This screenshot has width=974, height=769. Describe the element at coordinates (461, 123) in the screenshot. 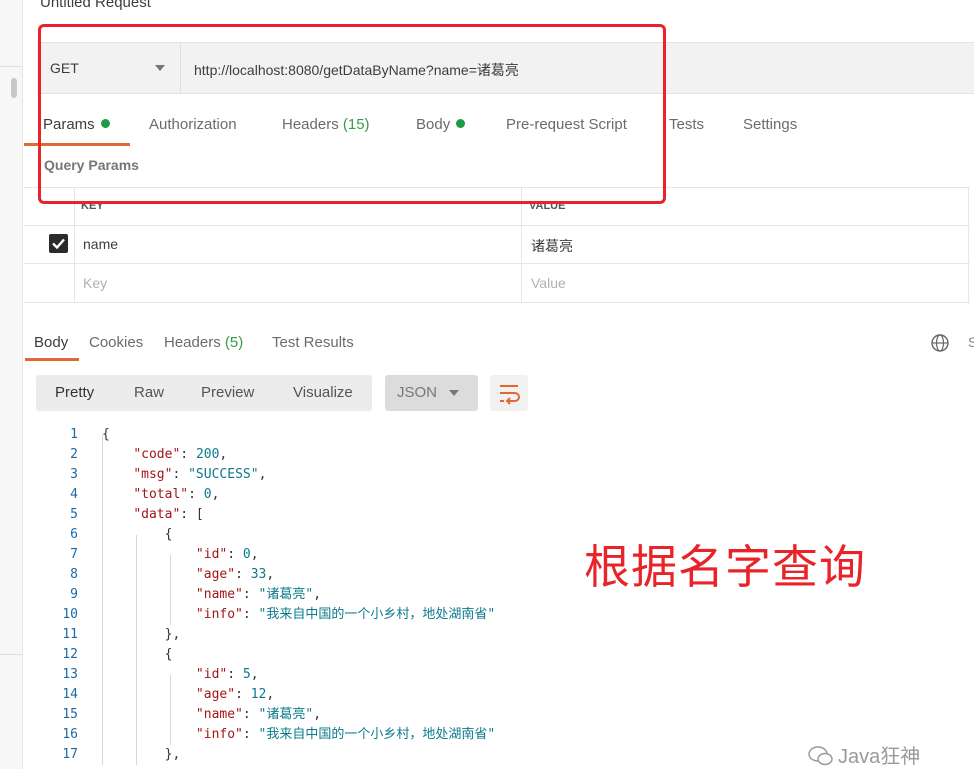

I see `body-status-dot` at that location.